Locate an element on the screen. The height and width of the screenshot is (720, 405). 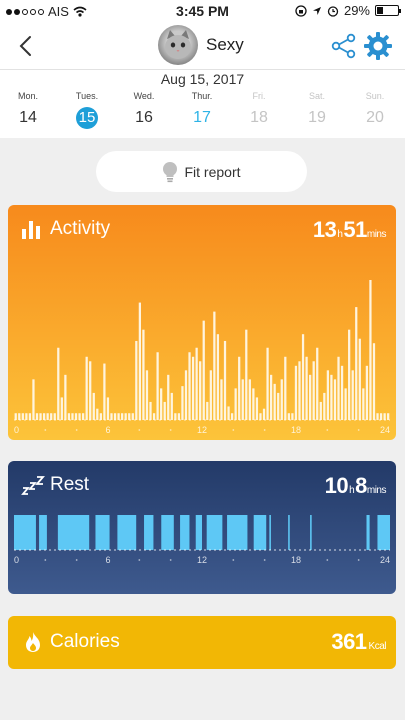
day-14: Mon. 14 is located at coordinates (28, 109).